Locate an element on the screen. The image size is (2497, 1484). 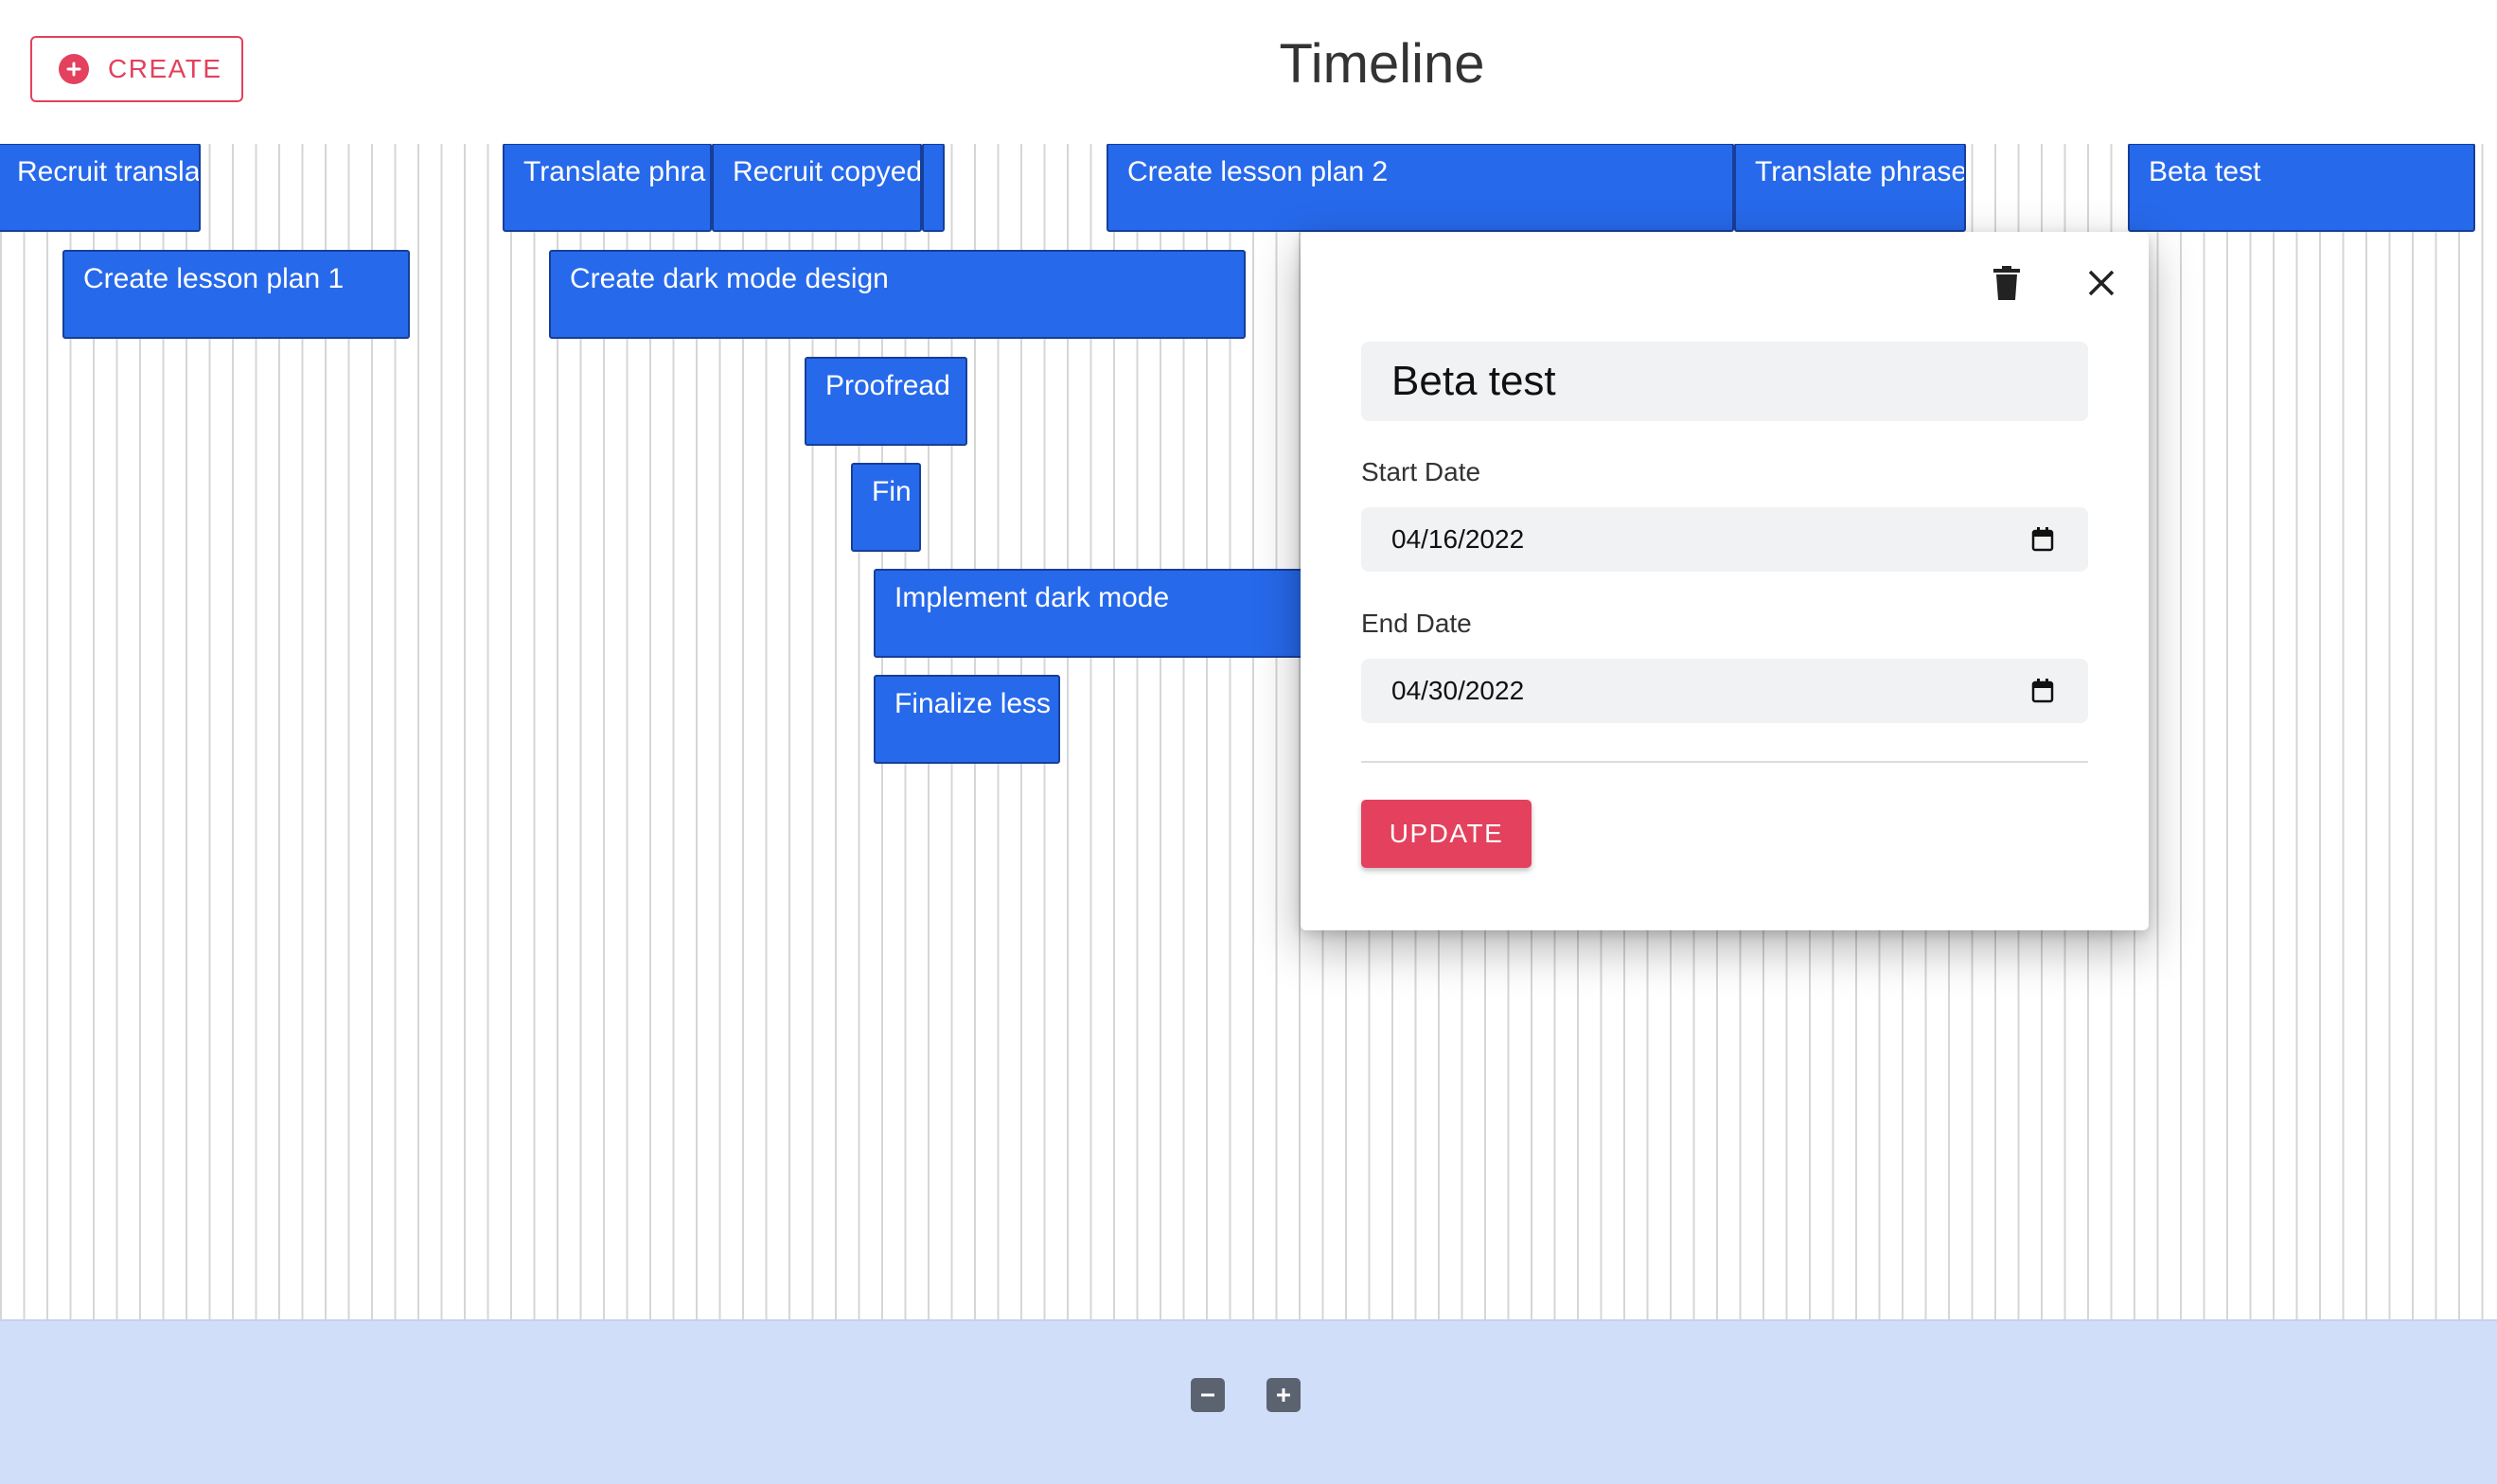
task-bar: Create lesson plan 1 is located at coordinates (236, 294).